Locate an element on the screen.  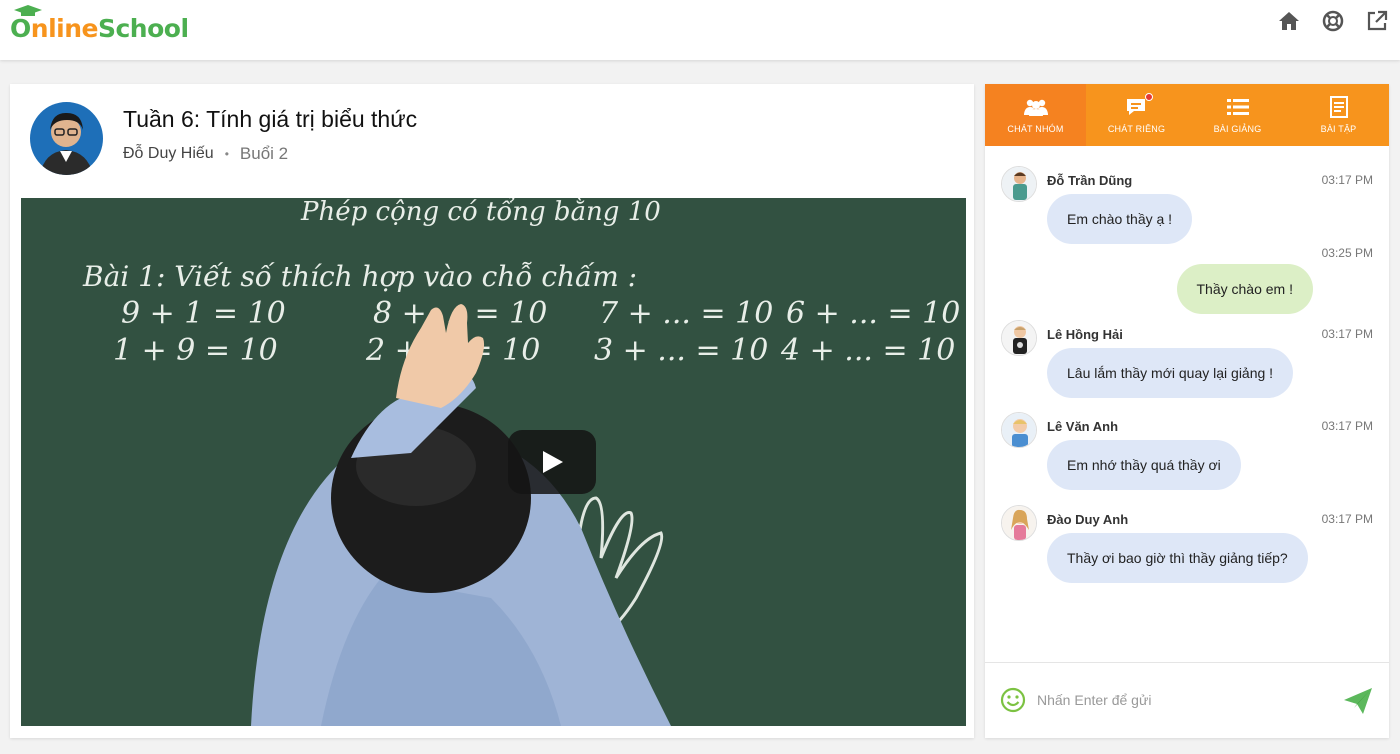
message-bubble: Lâu lắm thầy mới quay lại giảng ! is located at coordinates (1170, 373).